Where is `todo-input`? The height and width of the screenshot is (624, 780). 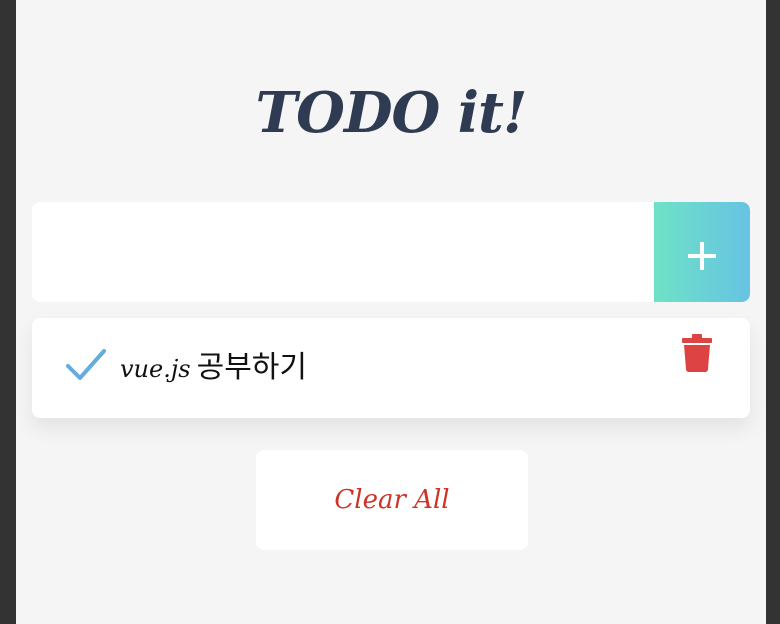
todo-input is located at coordinates (343, 252).